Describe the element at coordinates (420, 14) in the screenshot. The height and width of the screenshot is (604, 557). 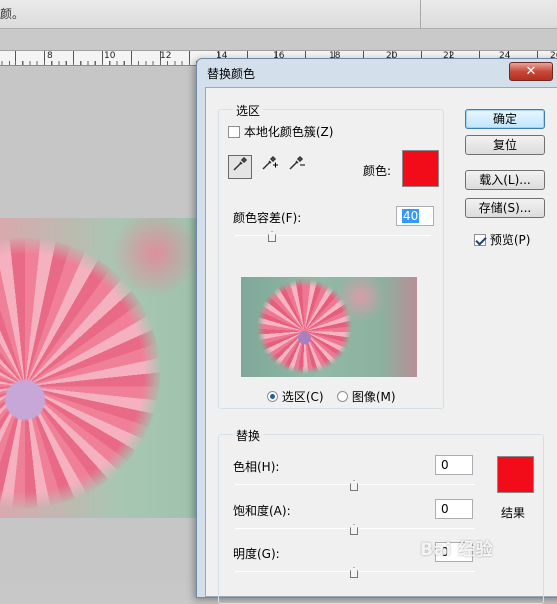
I see `options-bar-divider` at that location.